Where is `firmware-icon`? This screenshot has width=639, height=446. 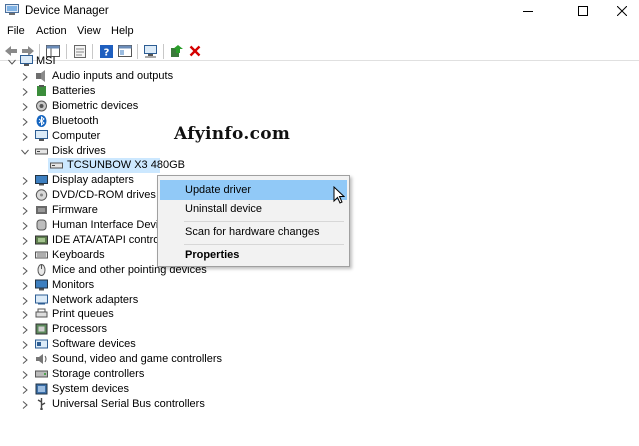
firmware-icon is located at coordinates (41, 210).